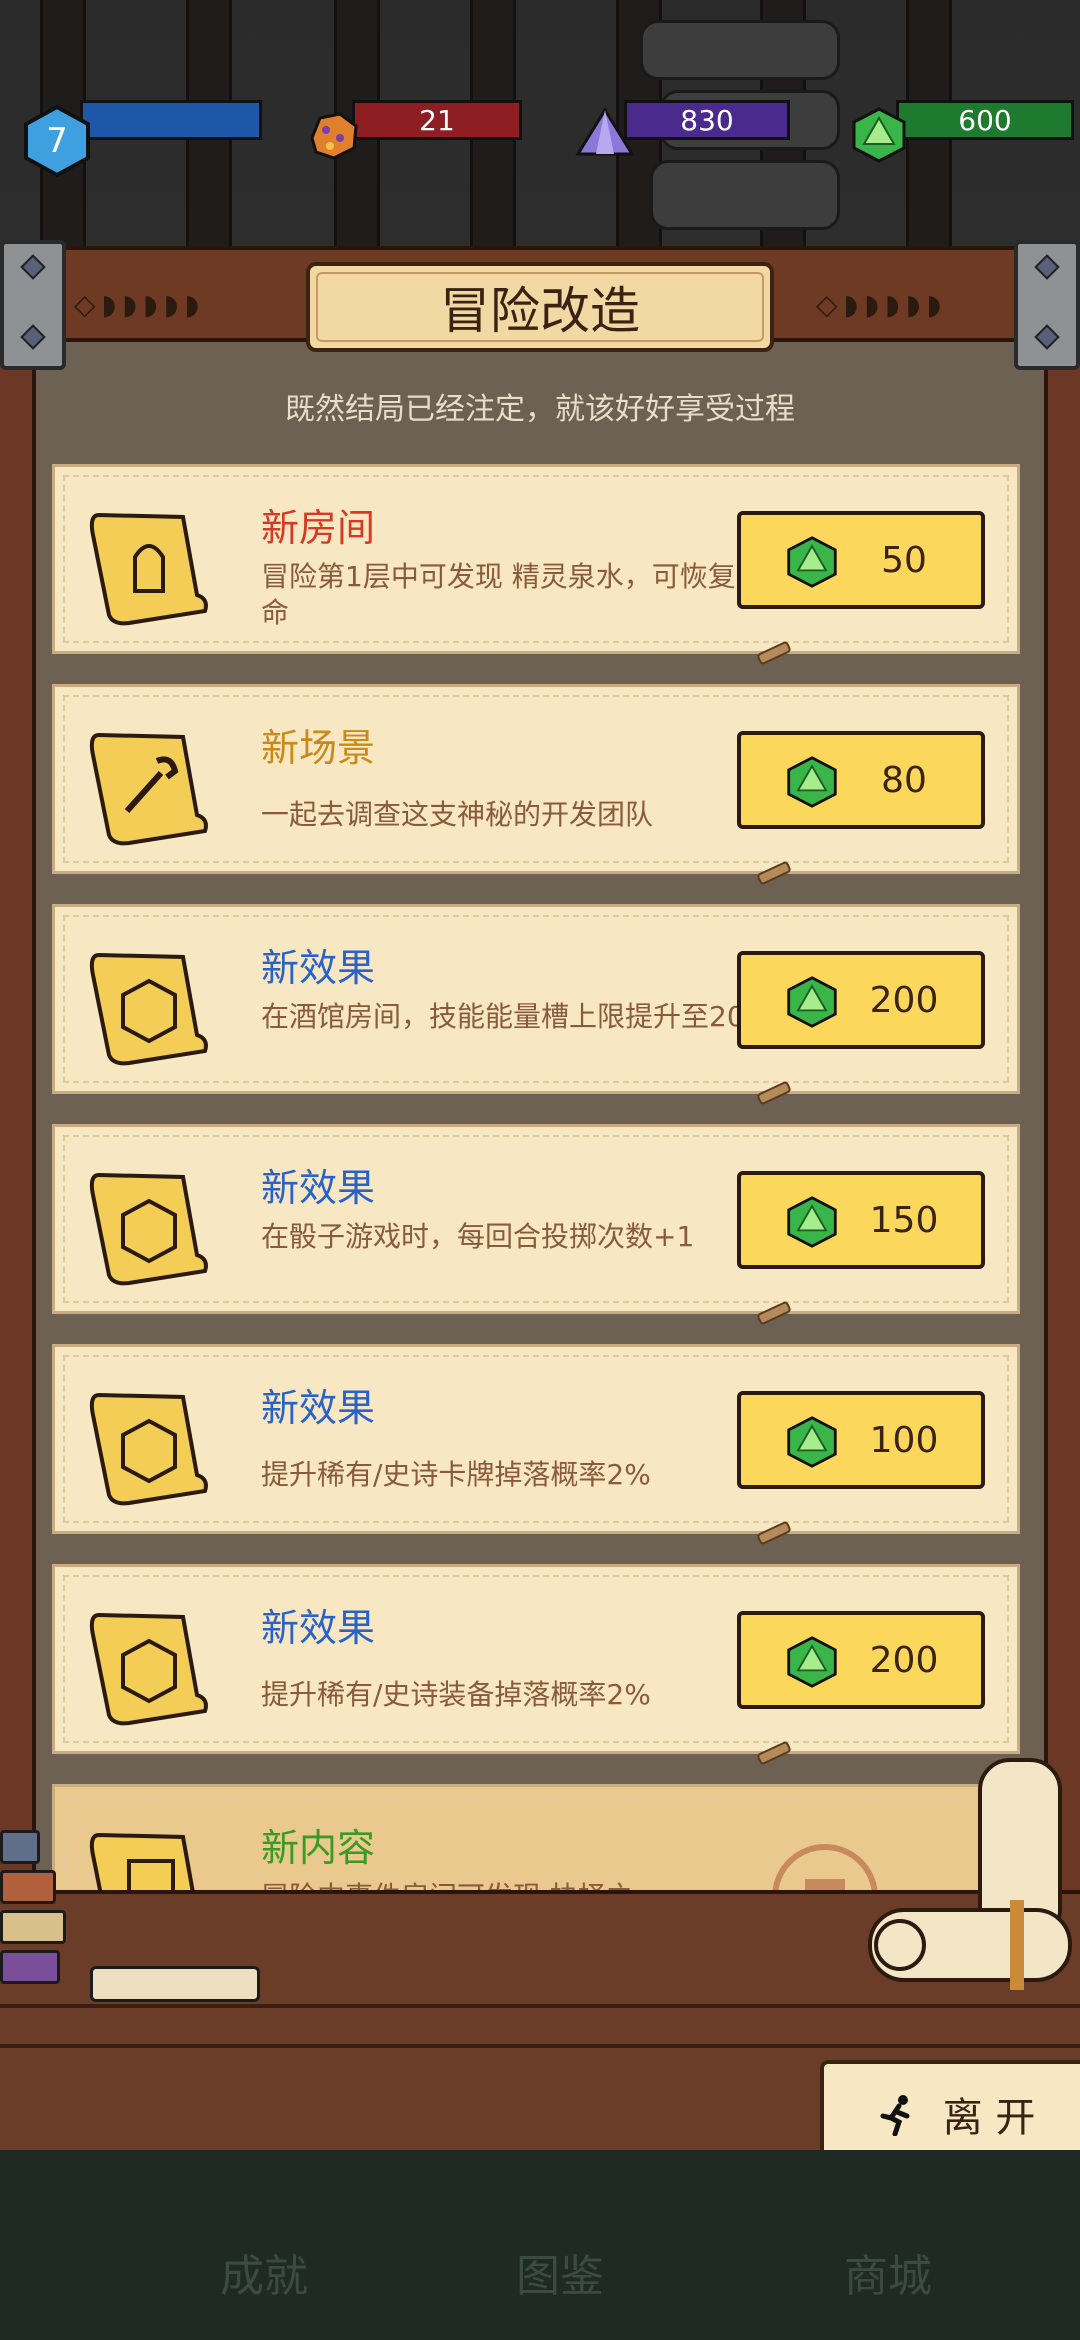 This screenshot has width=1080, height=2340. I want to click on rune-decoration-right: ◇◗◗◗◗◗, so click(882, 304).